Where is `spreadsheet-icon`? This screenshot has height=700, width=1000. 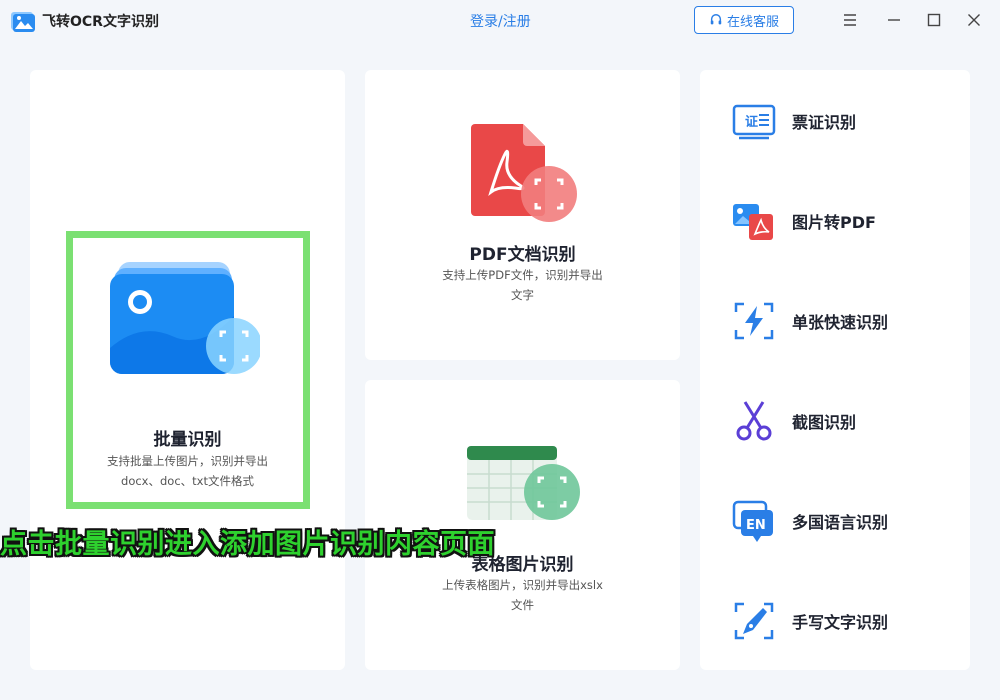
spreadsheet-icon is located at coordinates (523, 483).